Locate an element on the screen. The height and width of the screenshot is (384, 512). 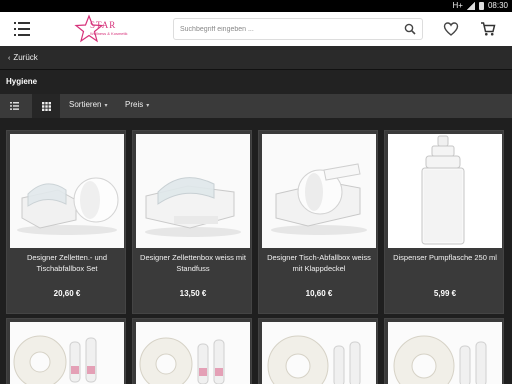
app-header: STAR Wellness & Kosmetik is located at coordinates (256, 29).